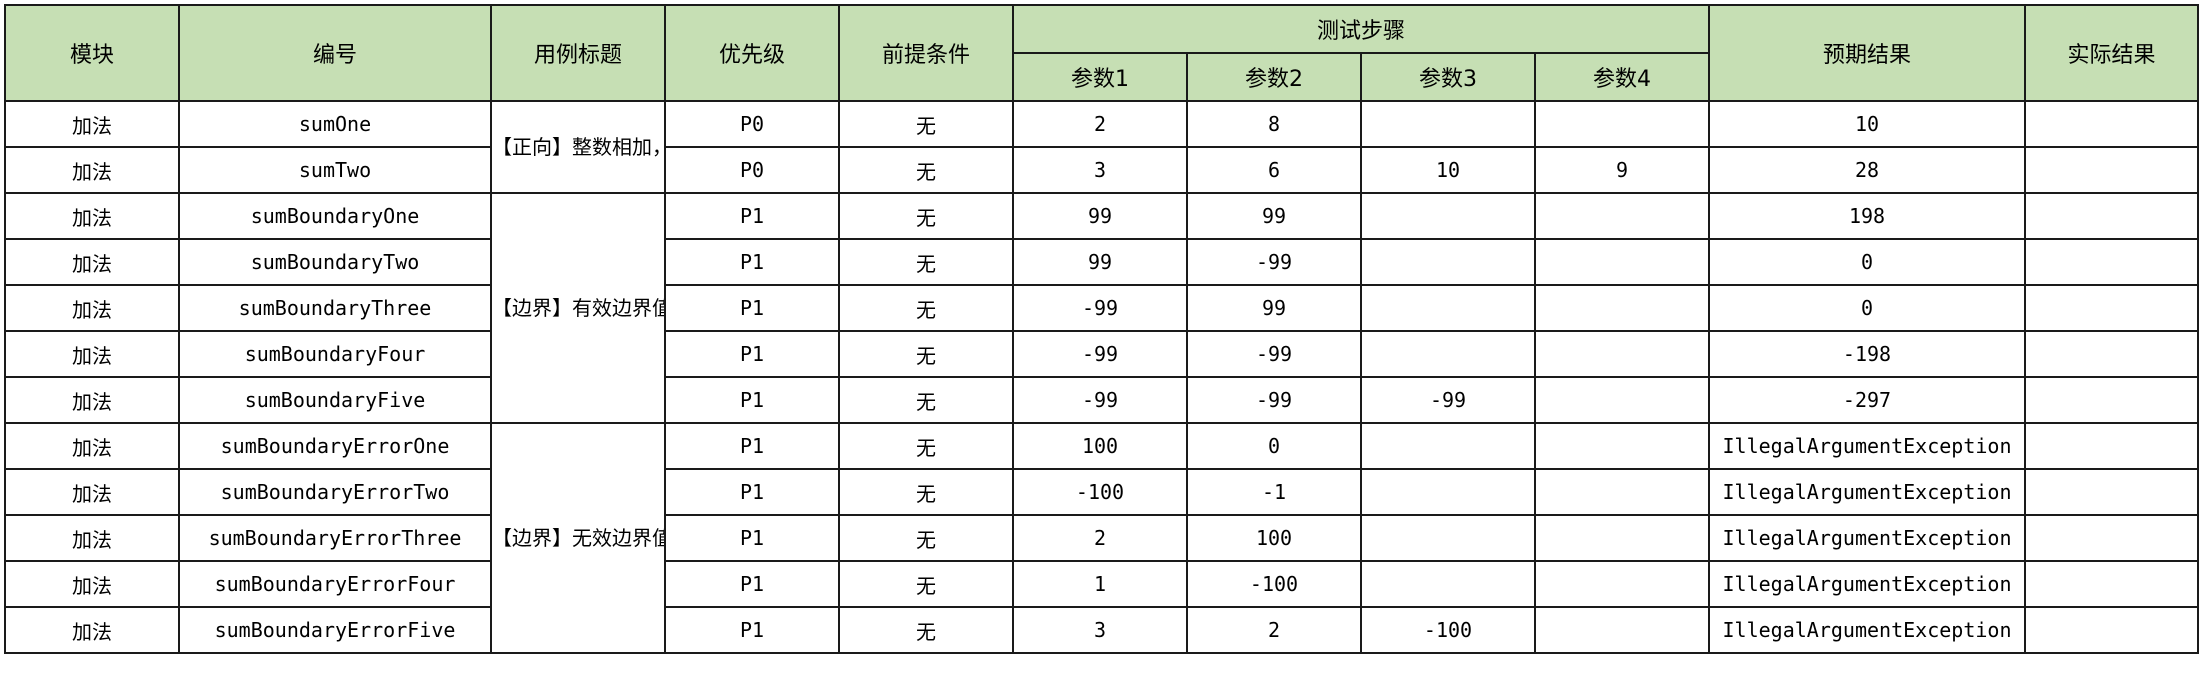 Image resolution: width=2202 pixels, height=680 pixels. What do you see at coordinates (1867, 170) in the screenshot?
I see `cell-expected: 28` at bounding box center [1867, 170].